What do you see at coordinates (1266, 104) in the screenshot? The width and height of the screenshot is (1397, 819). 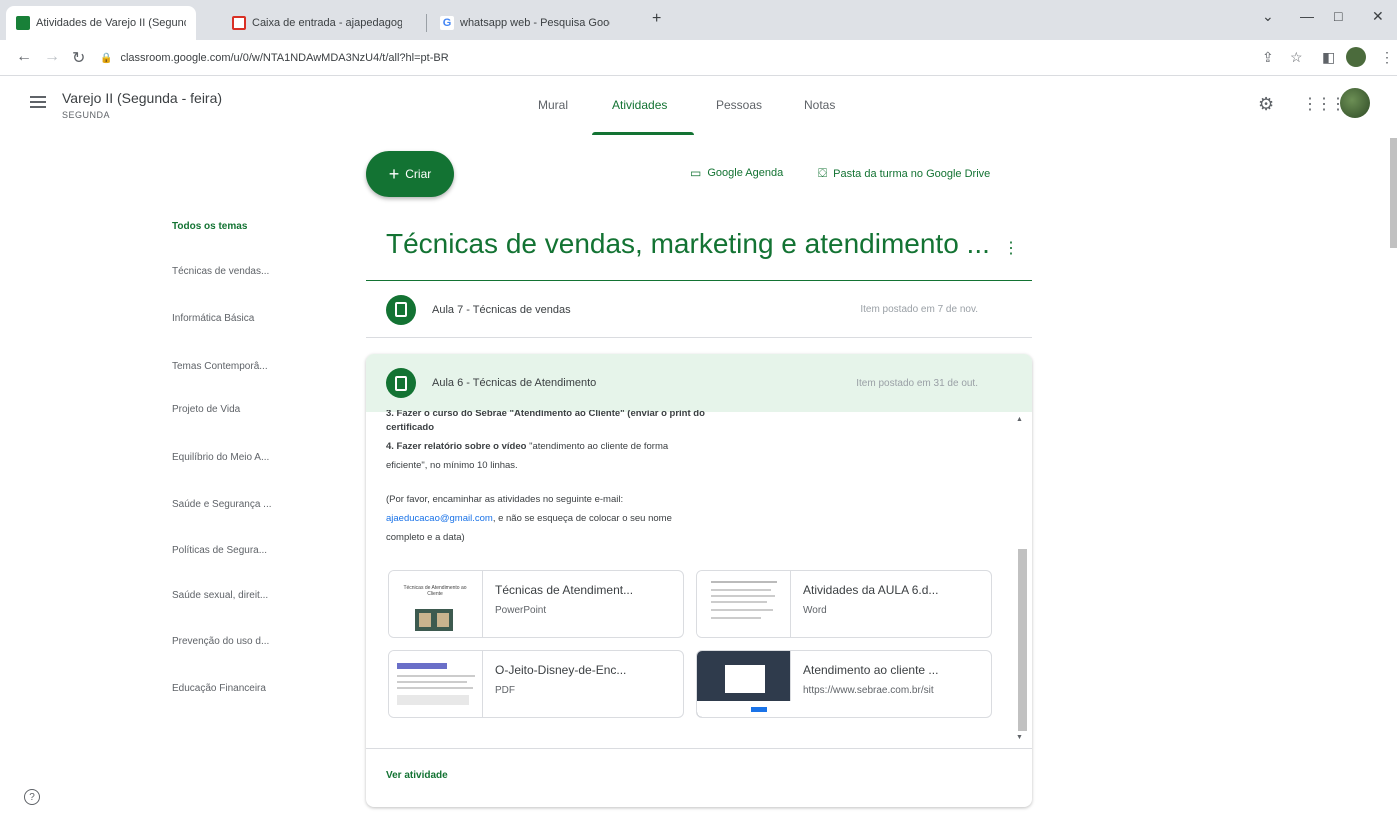 I see `settings-gear-icon: ⚙` at bounding box center [1266, 104].